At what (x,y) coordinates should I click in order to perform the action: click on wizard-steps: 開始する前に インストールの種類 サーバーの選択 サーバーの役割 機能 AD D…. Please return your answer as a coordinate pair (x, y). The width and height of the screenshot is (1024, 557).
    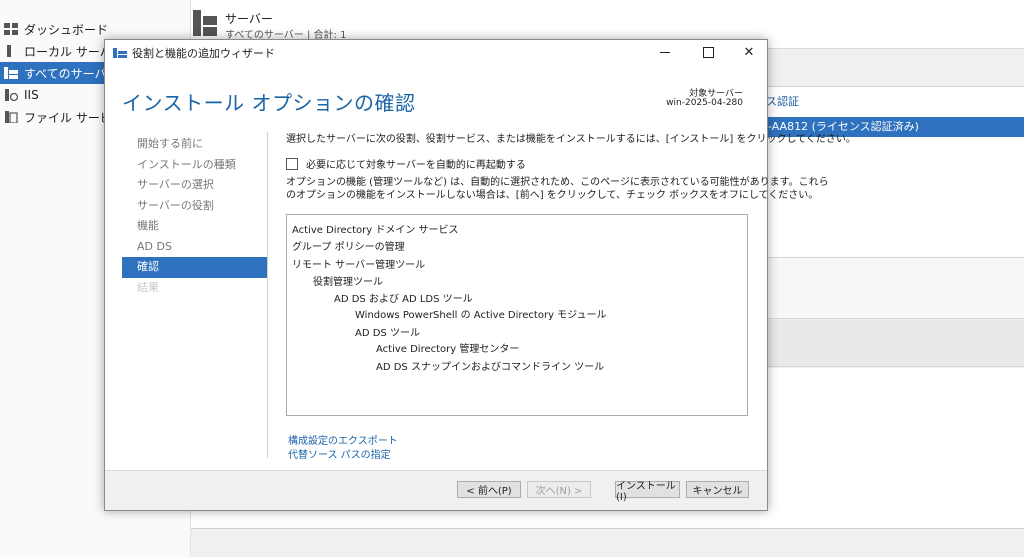
    Looking at the image, I should click on (194, 216).